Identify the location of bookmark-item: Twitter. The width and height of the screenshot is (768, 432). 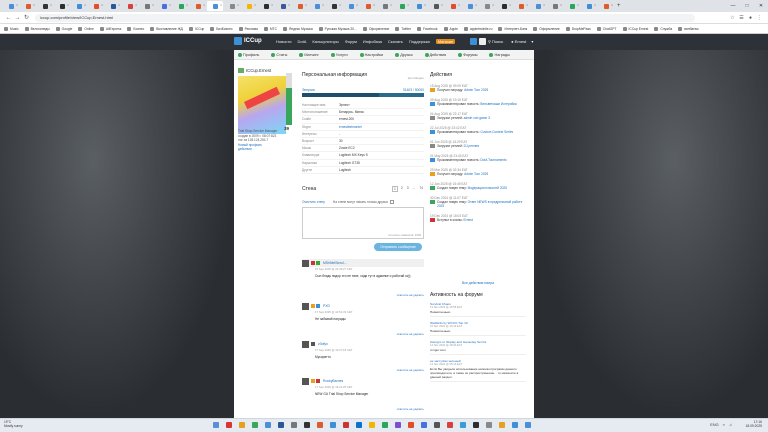
(403, 28).